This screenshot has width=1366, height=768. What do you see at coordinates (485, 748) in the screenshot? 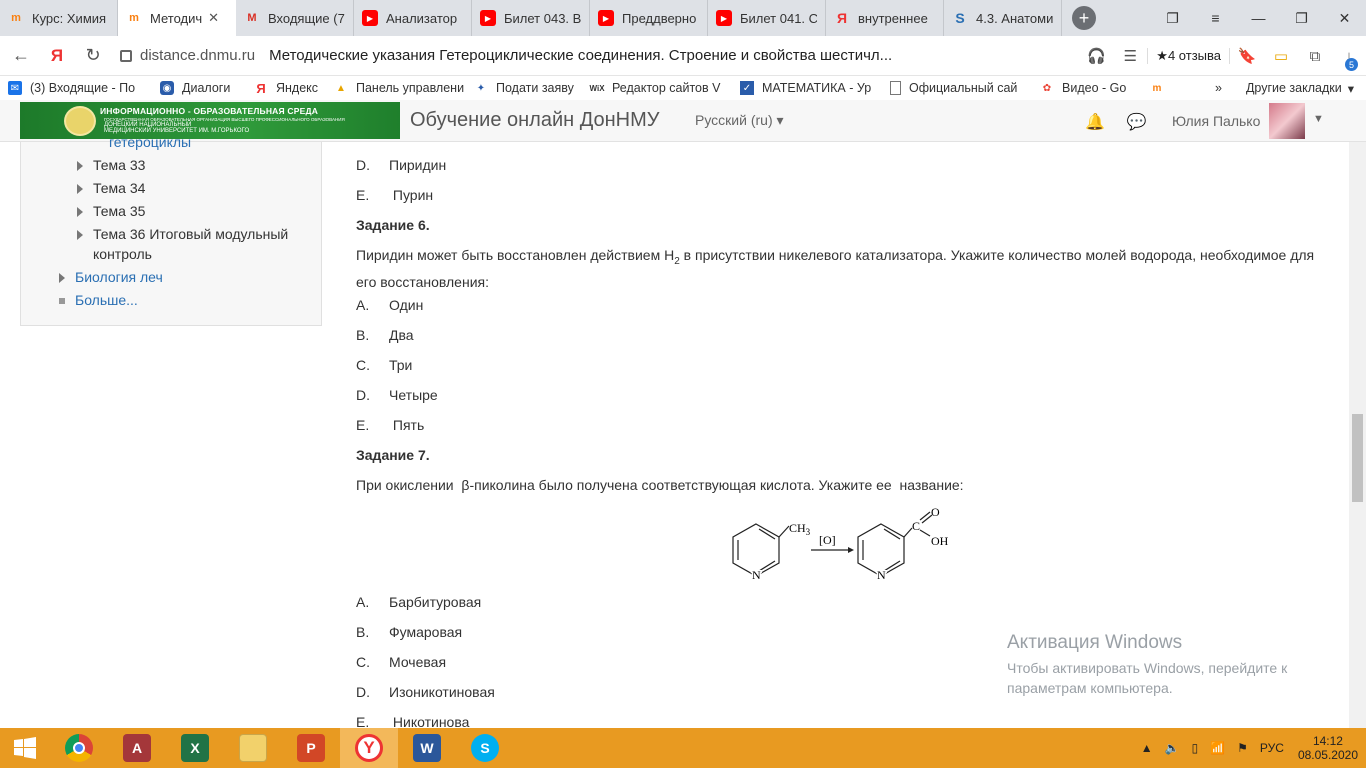
I see `taskbar-skype: S` at bounding box center [485, 748].